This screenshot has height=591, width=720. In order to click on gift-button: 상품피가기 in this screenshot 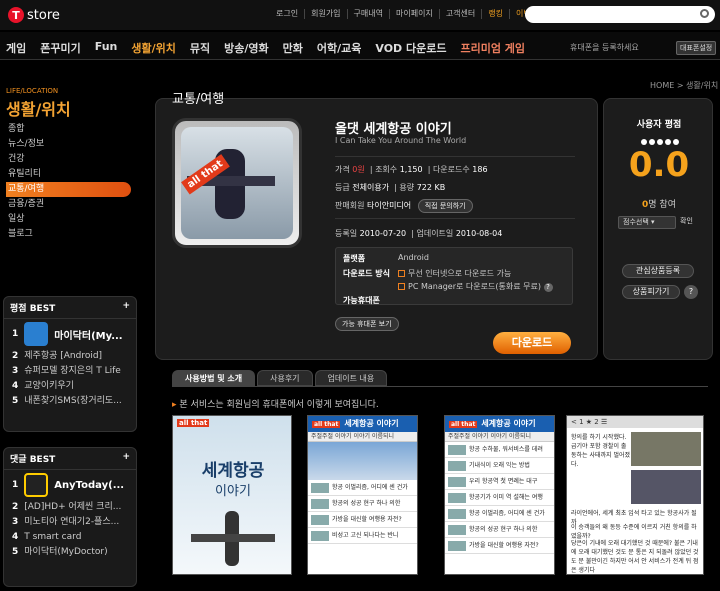, I will do `click(651, 292)`.